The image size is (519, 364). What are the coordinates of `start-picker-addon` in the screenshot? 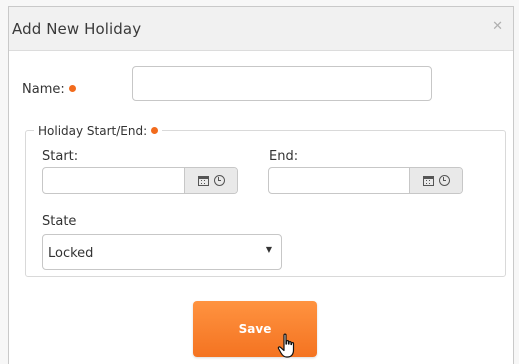 It's located at (210, 180).